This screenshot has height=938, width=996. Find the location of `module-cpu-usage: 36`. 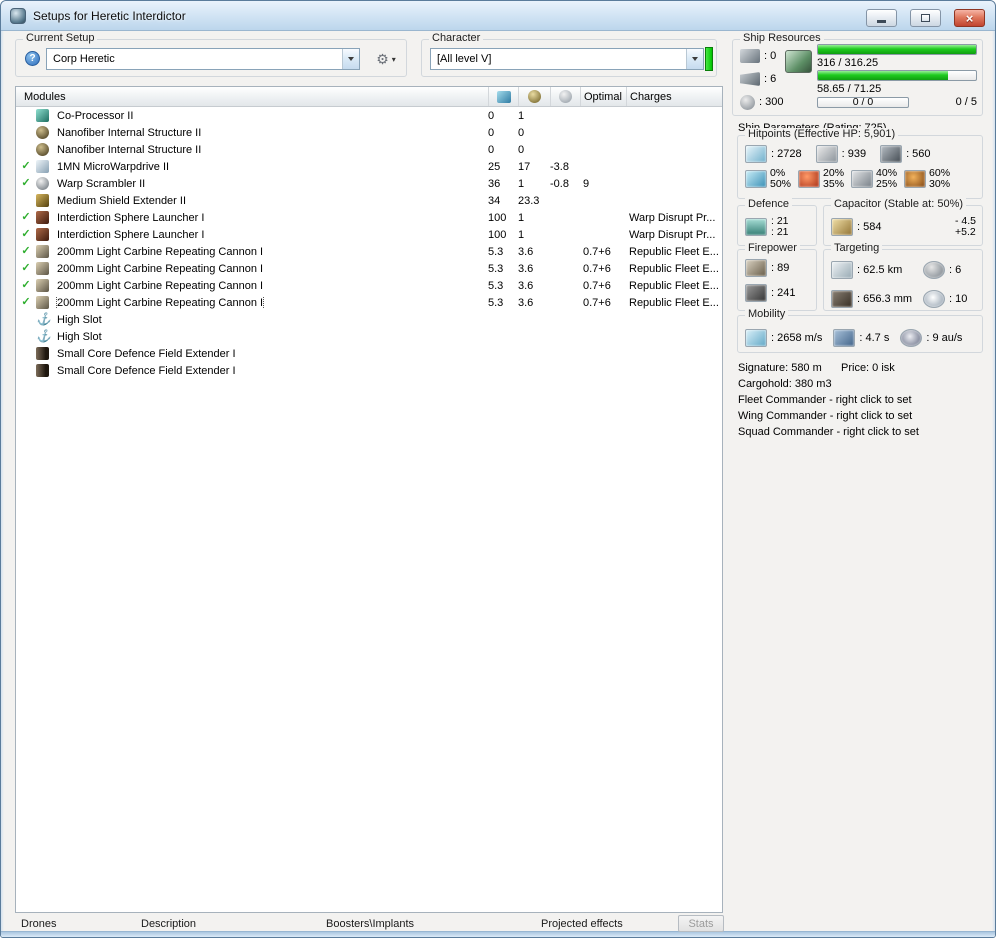

module-cpu-usage: 36 is located at coordinates (494, 183).